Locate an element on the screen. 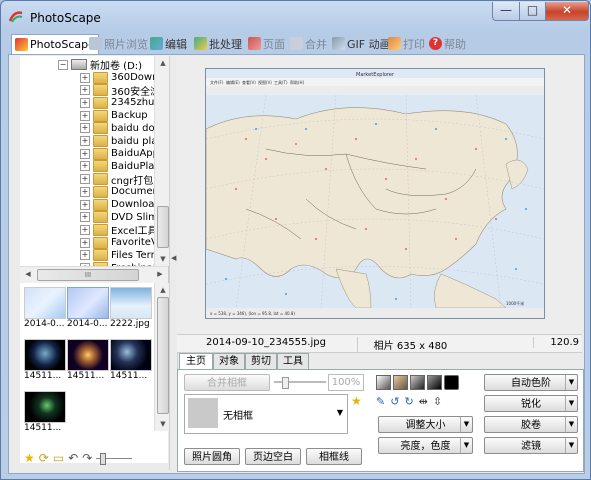  forward-arrow-icon: ↷ is located at coordinates (87, 458).